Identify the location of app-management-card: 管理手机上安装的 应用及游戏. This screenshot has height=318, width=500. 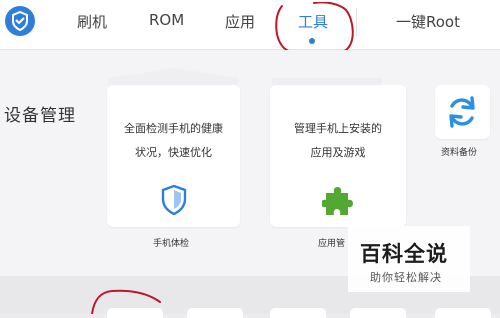
(338, 156).